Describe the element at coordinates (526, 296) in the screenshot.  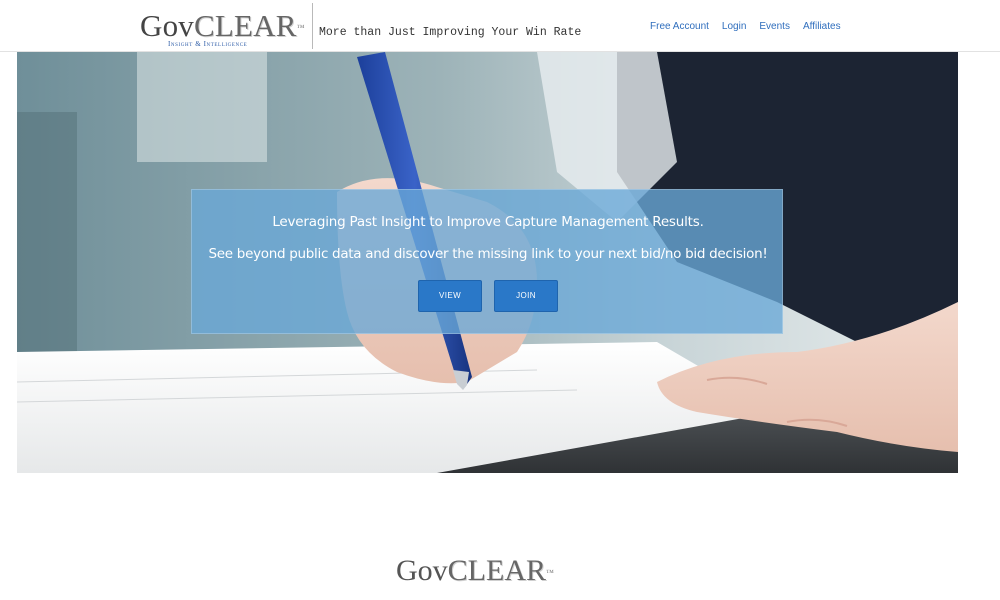
I see `join-button: JOIN` at that location.